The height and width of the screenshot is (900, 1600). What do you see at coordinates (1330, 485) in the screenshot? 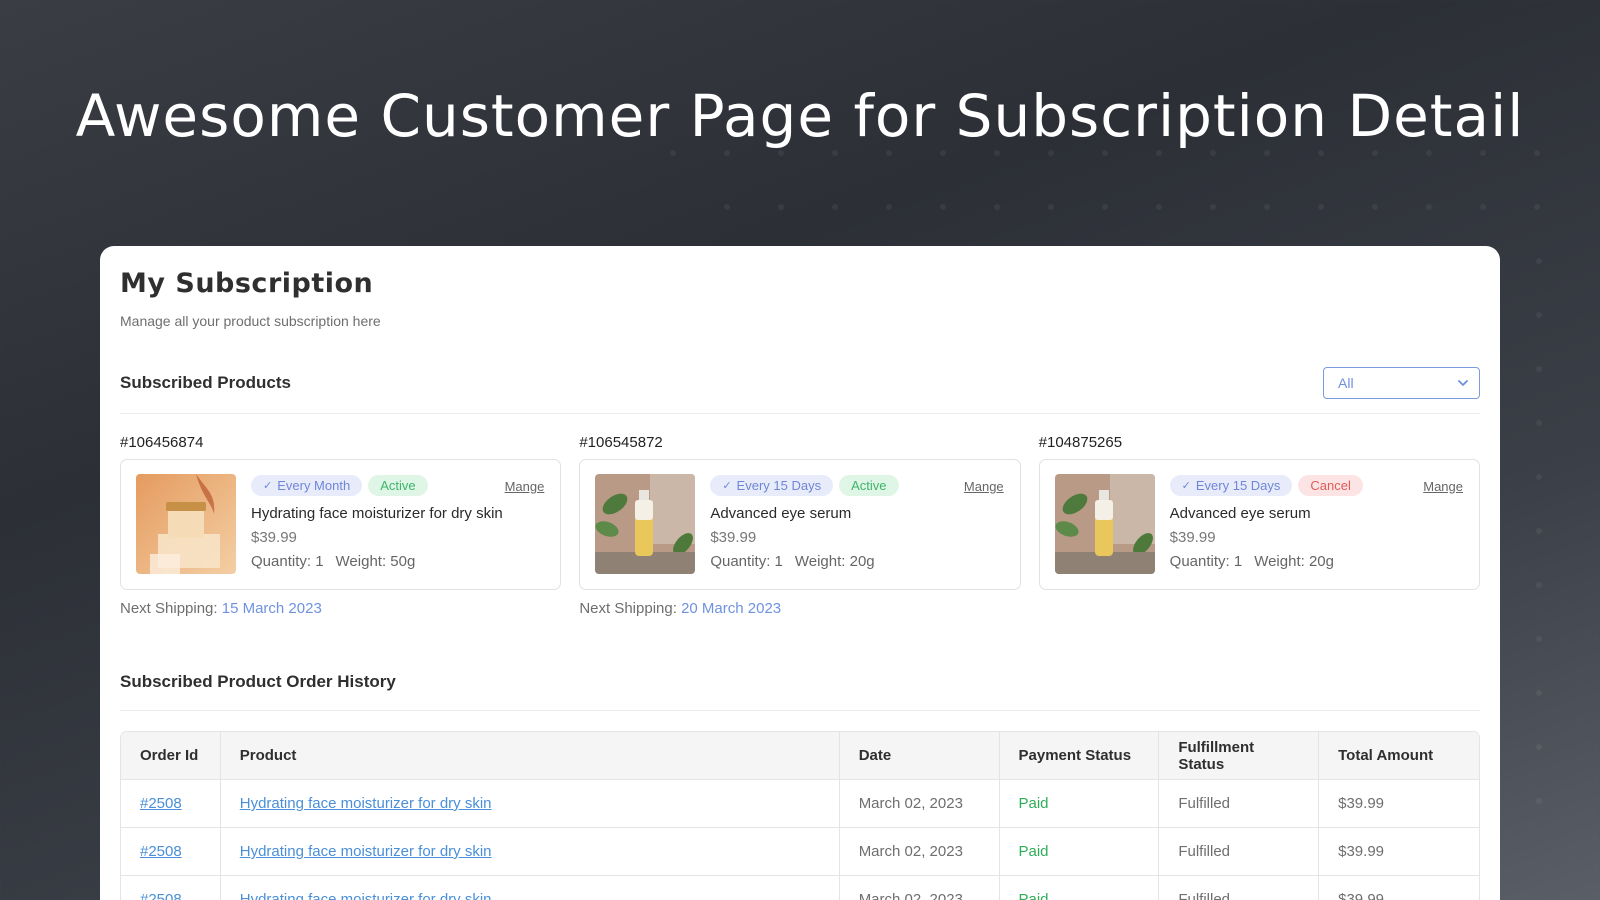
I see `status-badge: Cancel` at bounding box center [1330, 485].